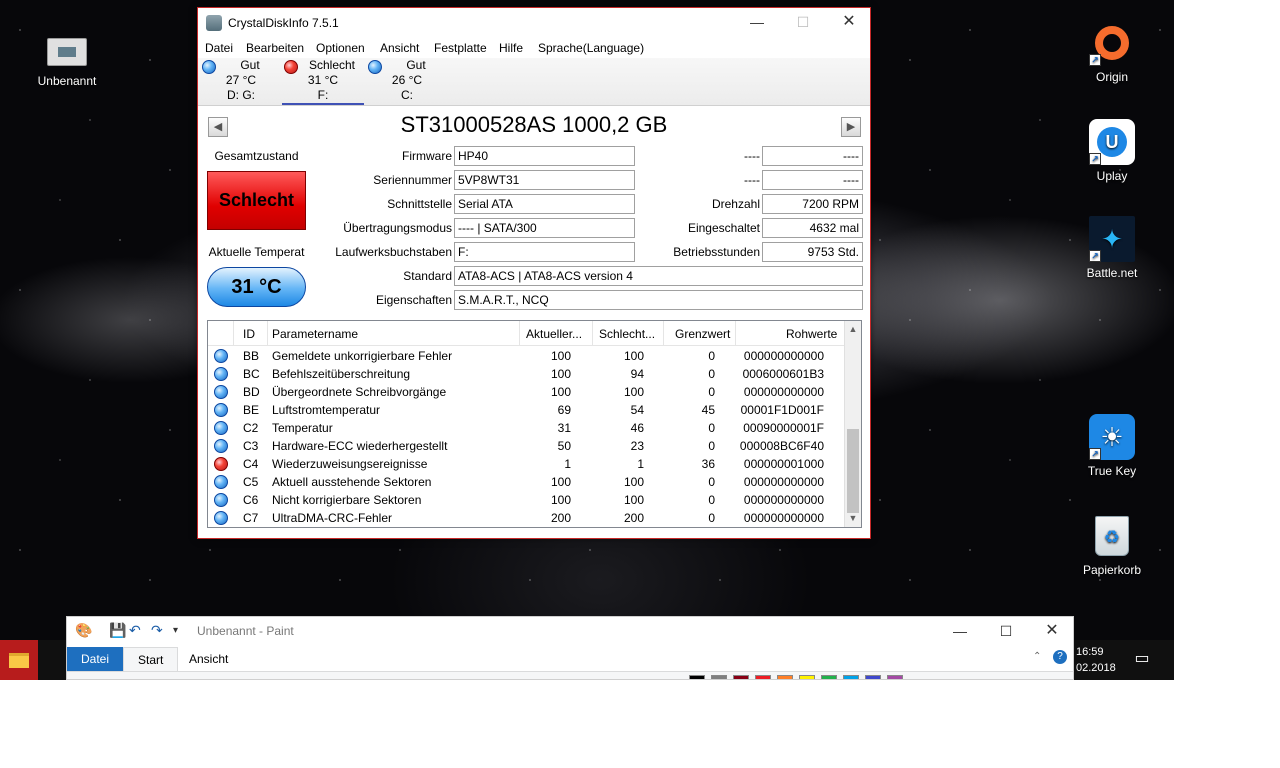 The width and height of the screenshot is (1280, 768). I want to click on desktop-icon-label: Battle.net, so click(1112, 273).